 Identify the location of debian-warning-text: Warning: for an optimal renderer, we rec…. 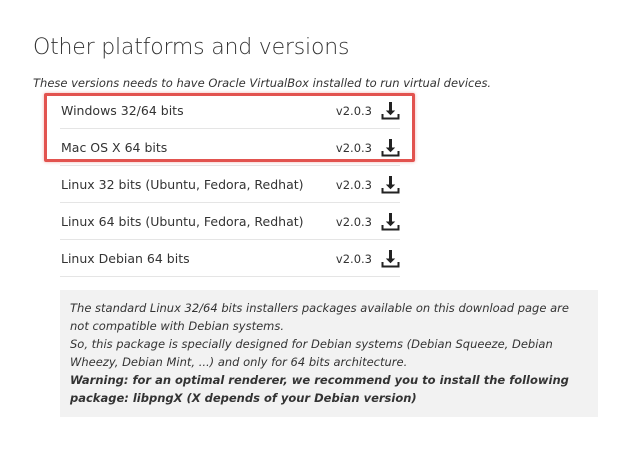
(319, 389).